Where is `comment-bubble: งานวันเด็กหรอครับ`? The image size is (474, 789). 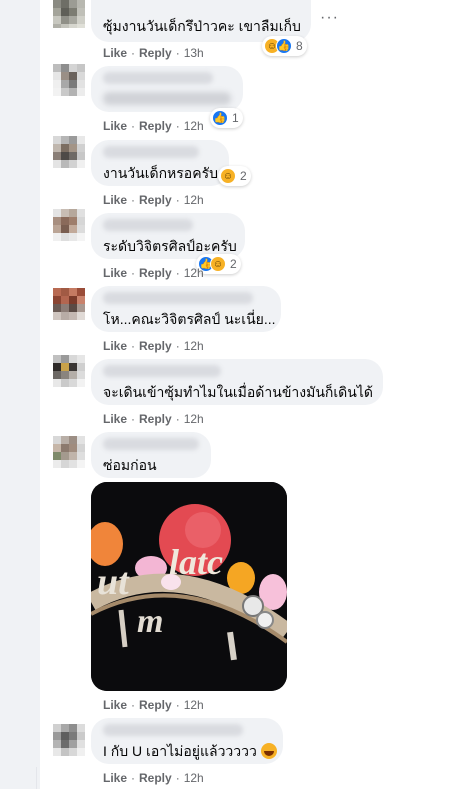 comment-bubble: งานวันเด็กหรอครับ is located at coordinates (160, 163).